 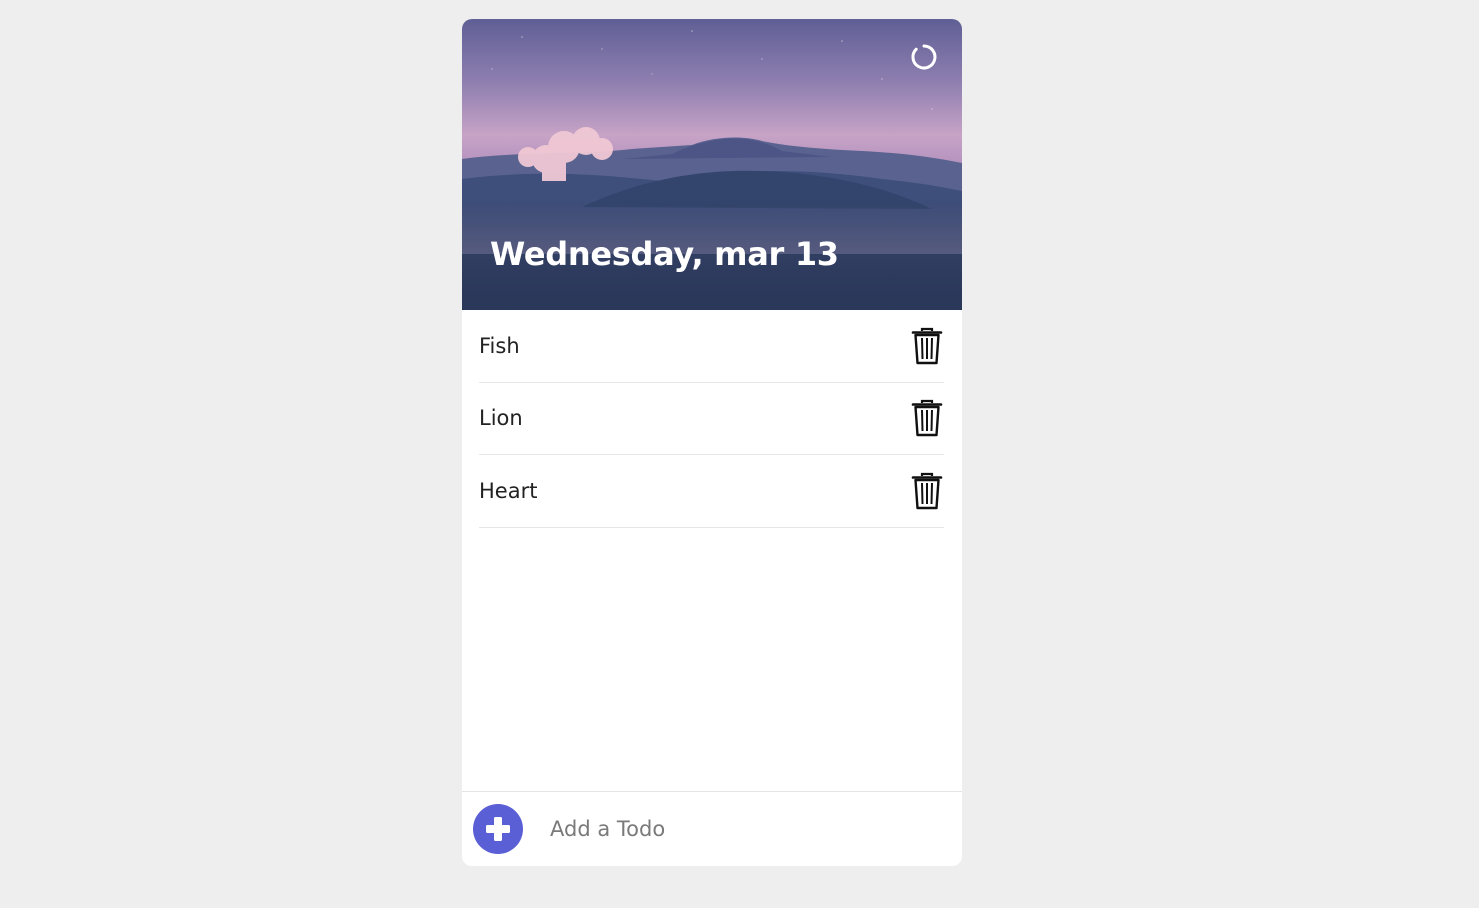 I want to click on date-title: Wednesday, mar 13, so click(x=664, y=254).